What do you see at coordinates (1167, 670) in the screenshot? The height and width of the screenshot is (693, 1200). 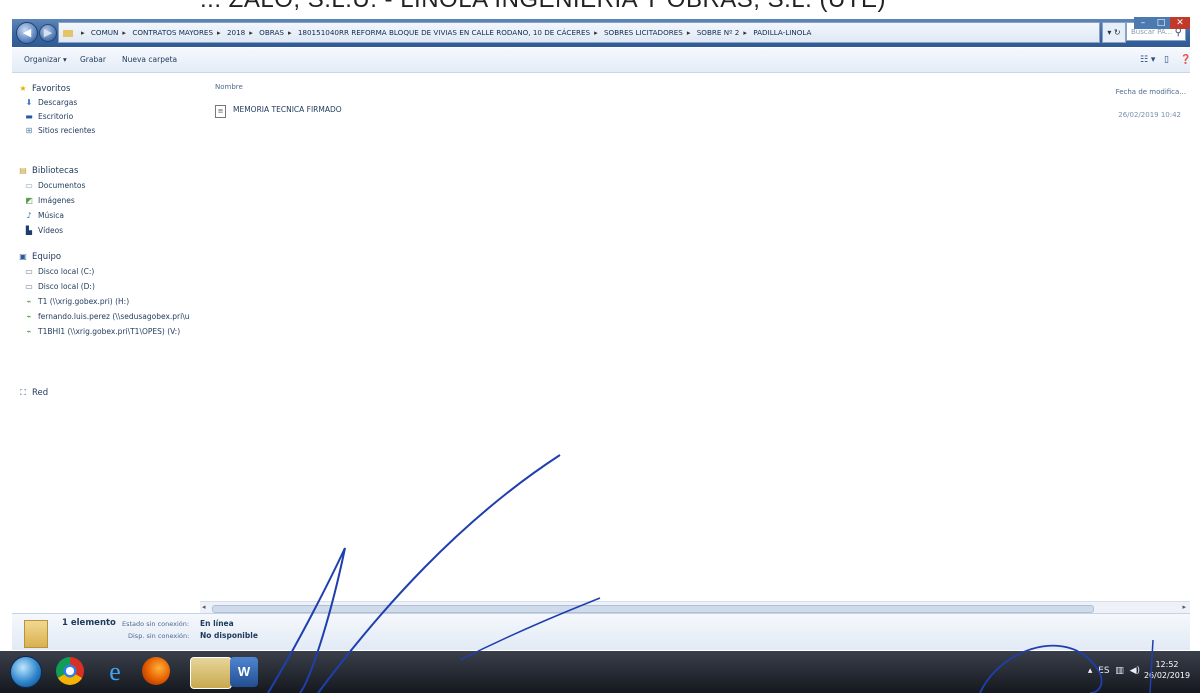 I see `taskbar-clock: 12:52 26/02/2019` at bounding box center [1167, 670].